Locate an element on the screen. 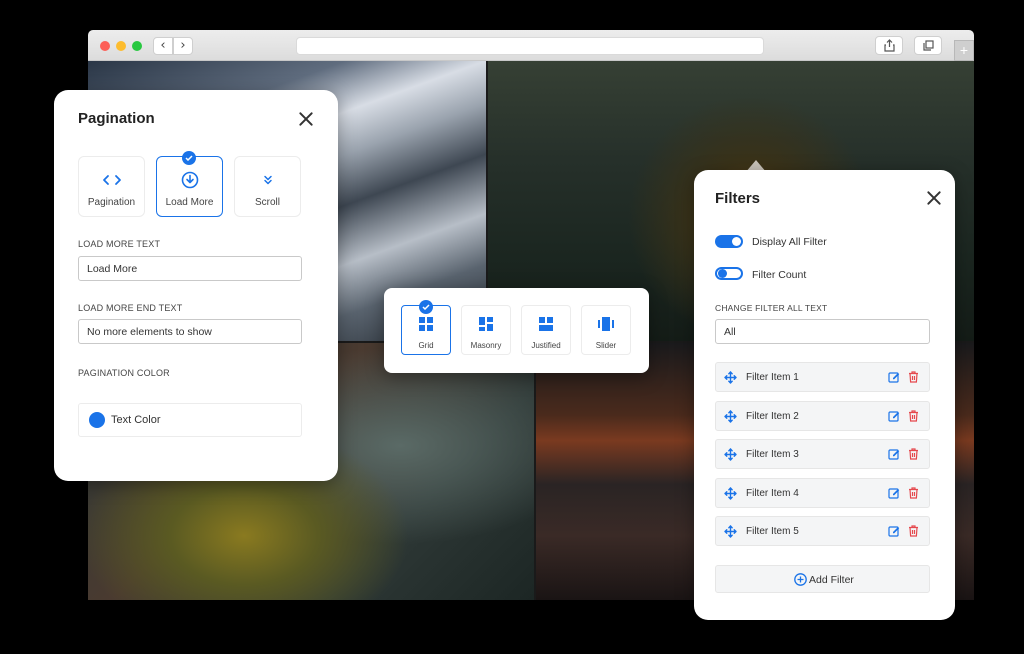  filter-item-row: Filter Item 1 is located at coordinates (822, 377).